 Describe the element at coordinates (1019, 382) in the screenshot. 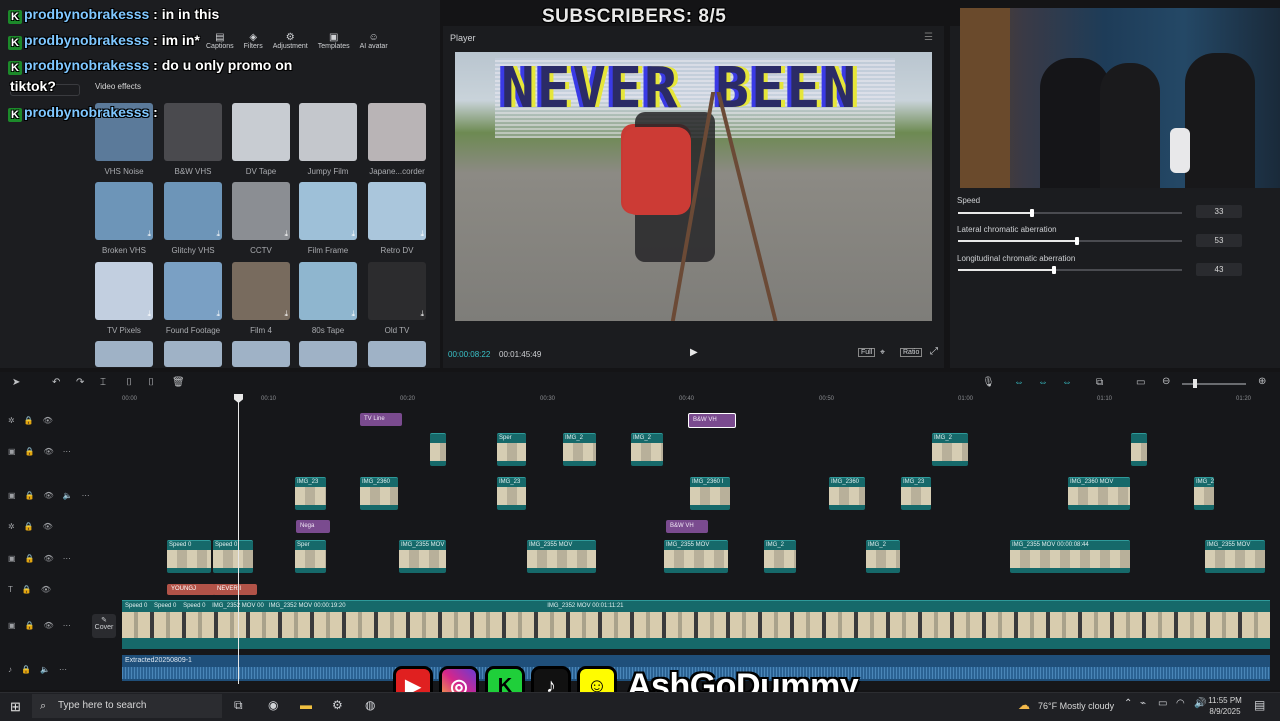

I see `link-icon: ⇔` at that location.